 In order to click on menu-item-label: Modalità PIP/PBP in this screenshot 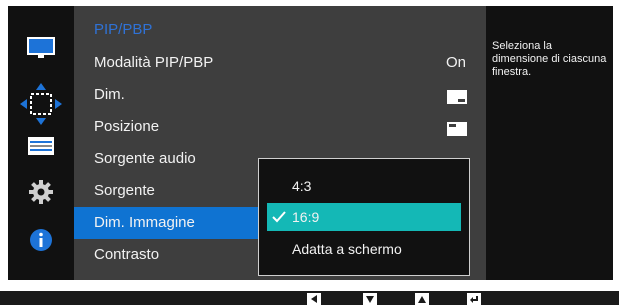, I will do `click(154, 62)`.